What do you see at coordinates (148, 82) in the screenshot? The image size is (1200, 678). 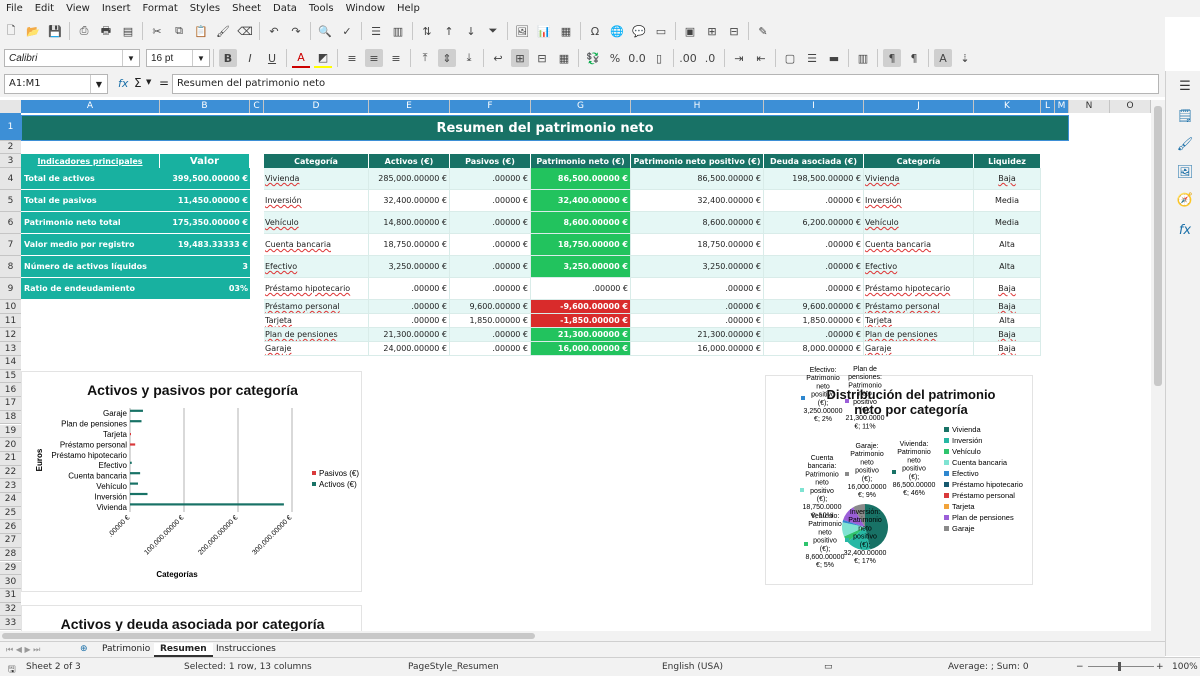 I see `chevron-down-icon: ▼` at bounding box center [148, 82].